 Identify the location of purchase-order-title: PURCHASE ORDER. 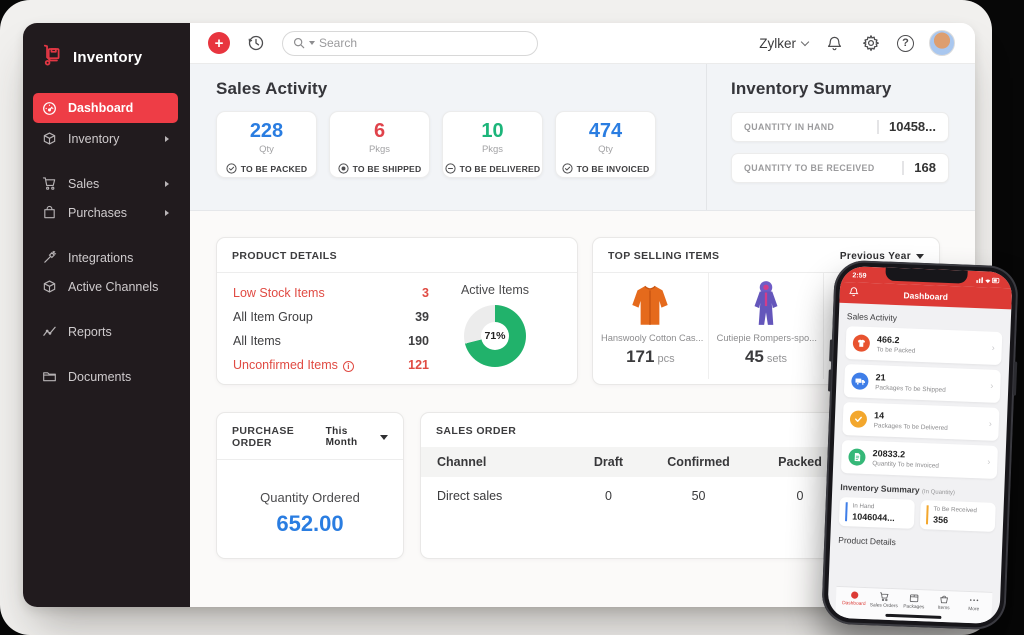
(263, 437).